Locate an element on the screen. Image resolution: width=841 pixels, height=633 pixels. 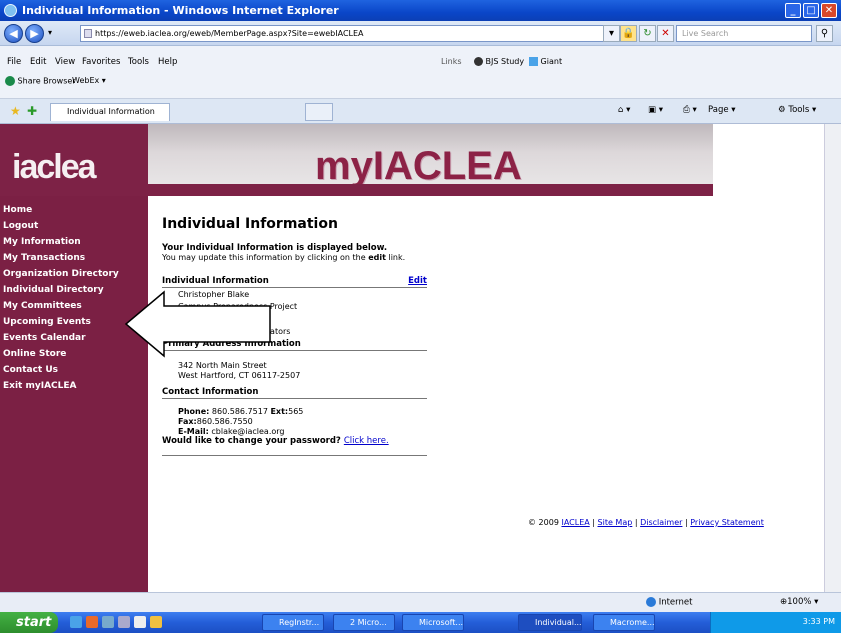
tab-label: Individual Information is located at coordinates (111, 111).